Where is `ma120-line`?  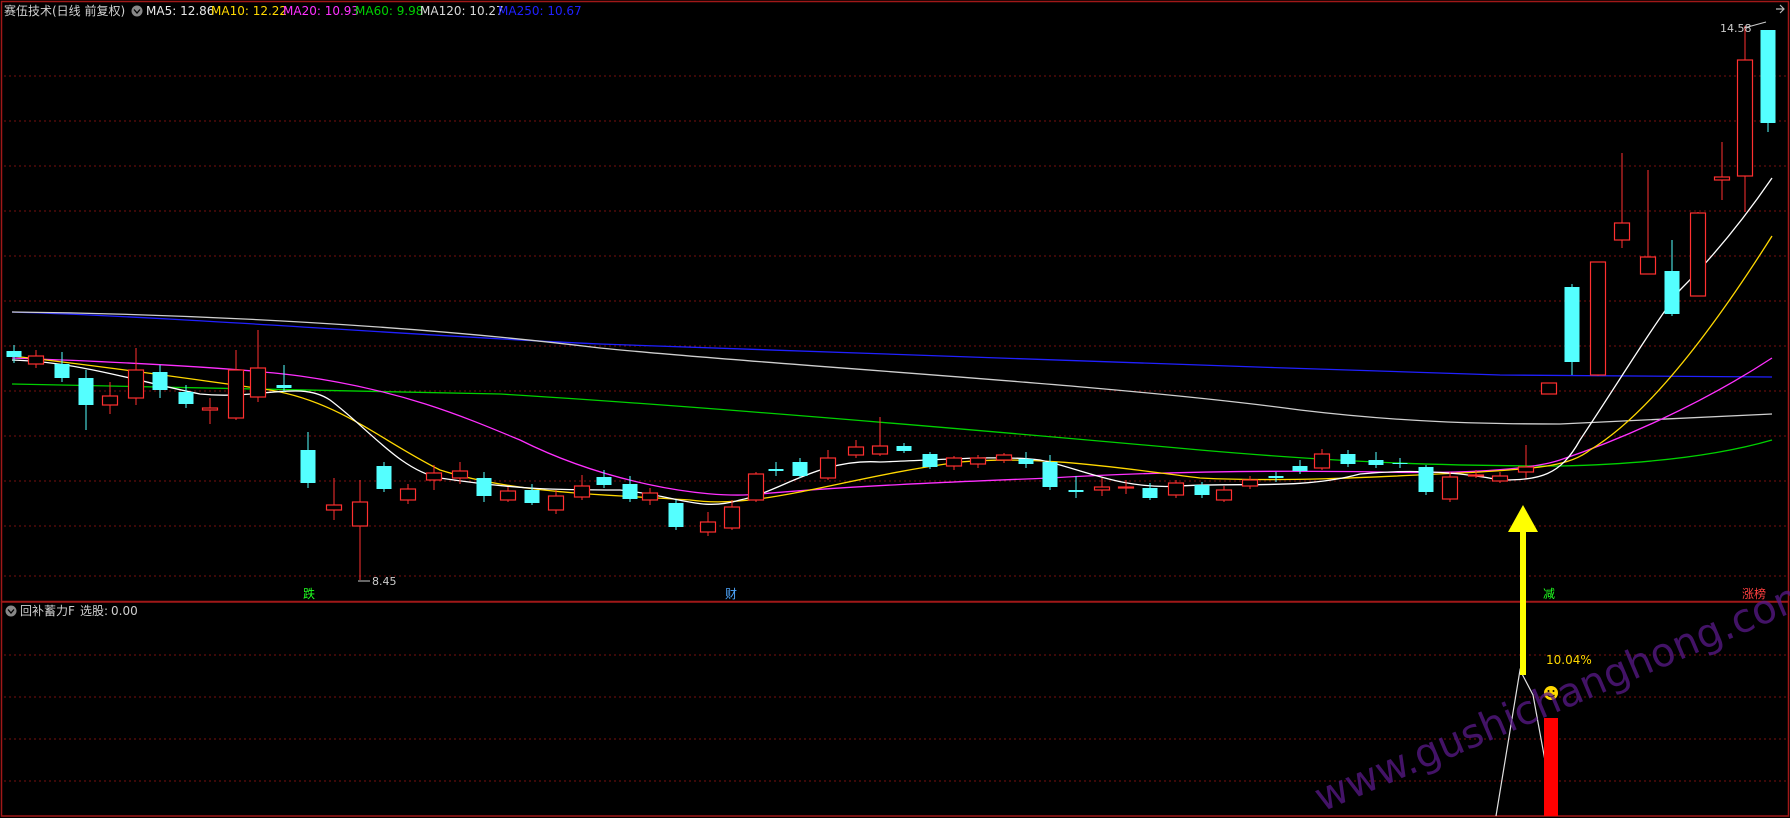
ma120-line is located at coordinates (892, 368).